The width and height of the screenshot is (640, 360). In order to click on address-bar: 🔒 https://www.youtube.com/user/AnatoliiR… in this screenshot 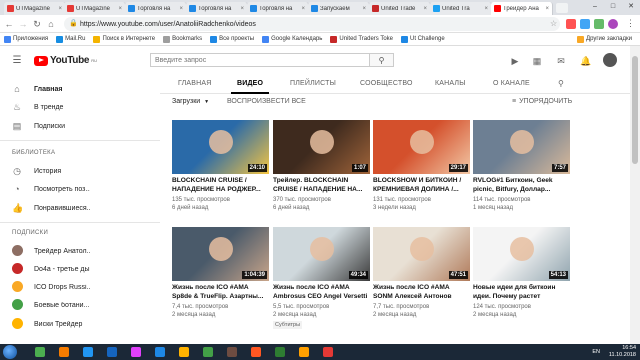, I will do `click(312, 24)`.